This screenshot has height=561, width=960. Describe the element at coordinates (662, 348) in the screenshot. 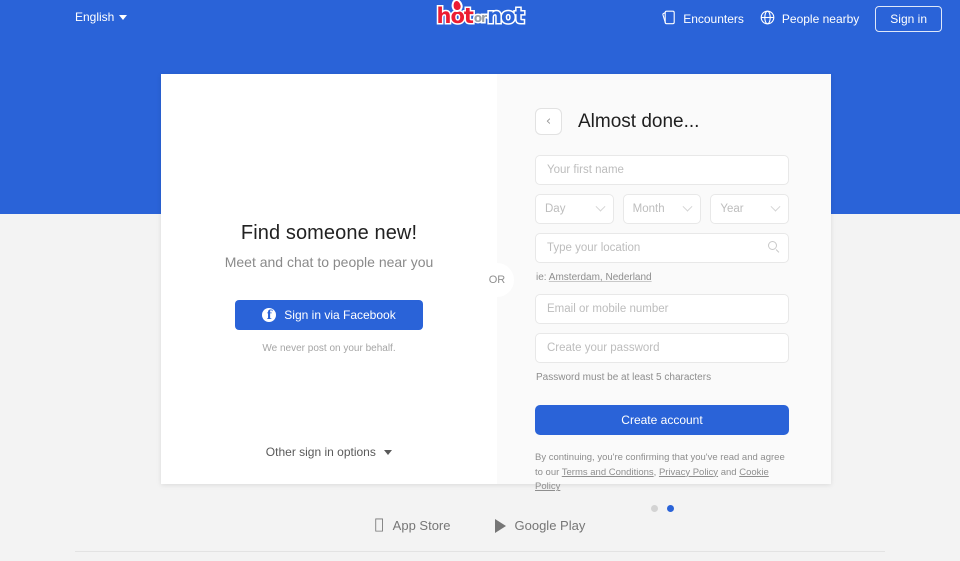

I see `password-input` at that location.